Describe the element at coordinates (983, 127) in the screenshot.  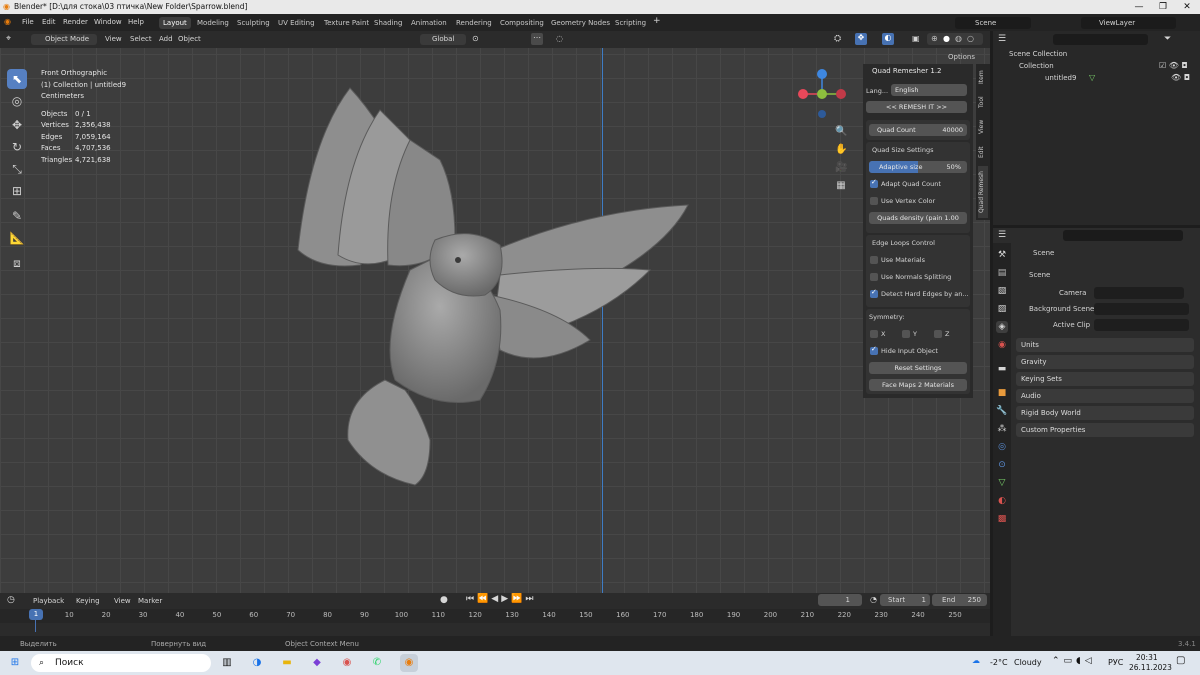
I see `tab-view: View` at that location.